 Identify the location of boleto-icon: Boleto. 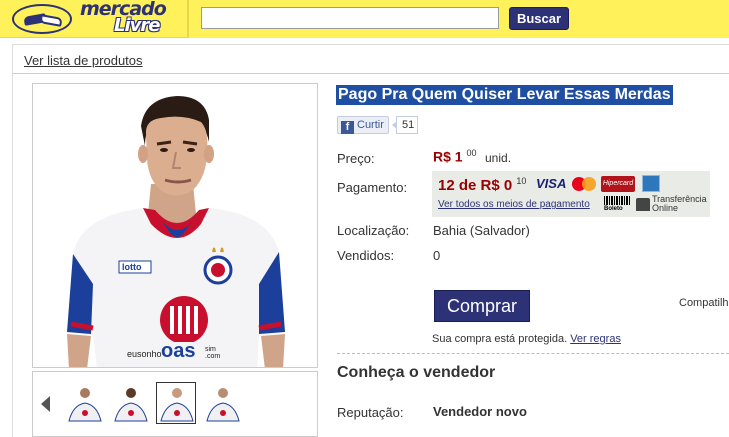
(617, 205).